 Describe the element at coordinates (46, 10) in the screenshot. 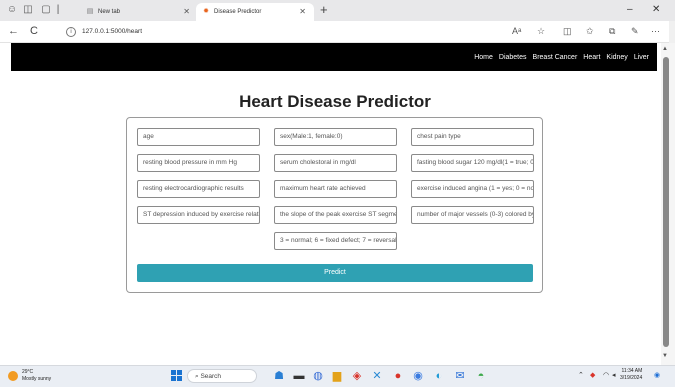

I see `tab-actions-icon: ▢` at that location.